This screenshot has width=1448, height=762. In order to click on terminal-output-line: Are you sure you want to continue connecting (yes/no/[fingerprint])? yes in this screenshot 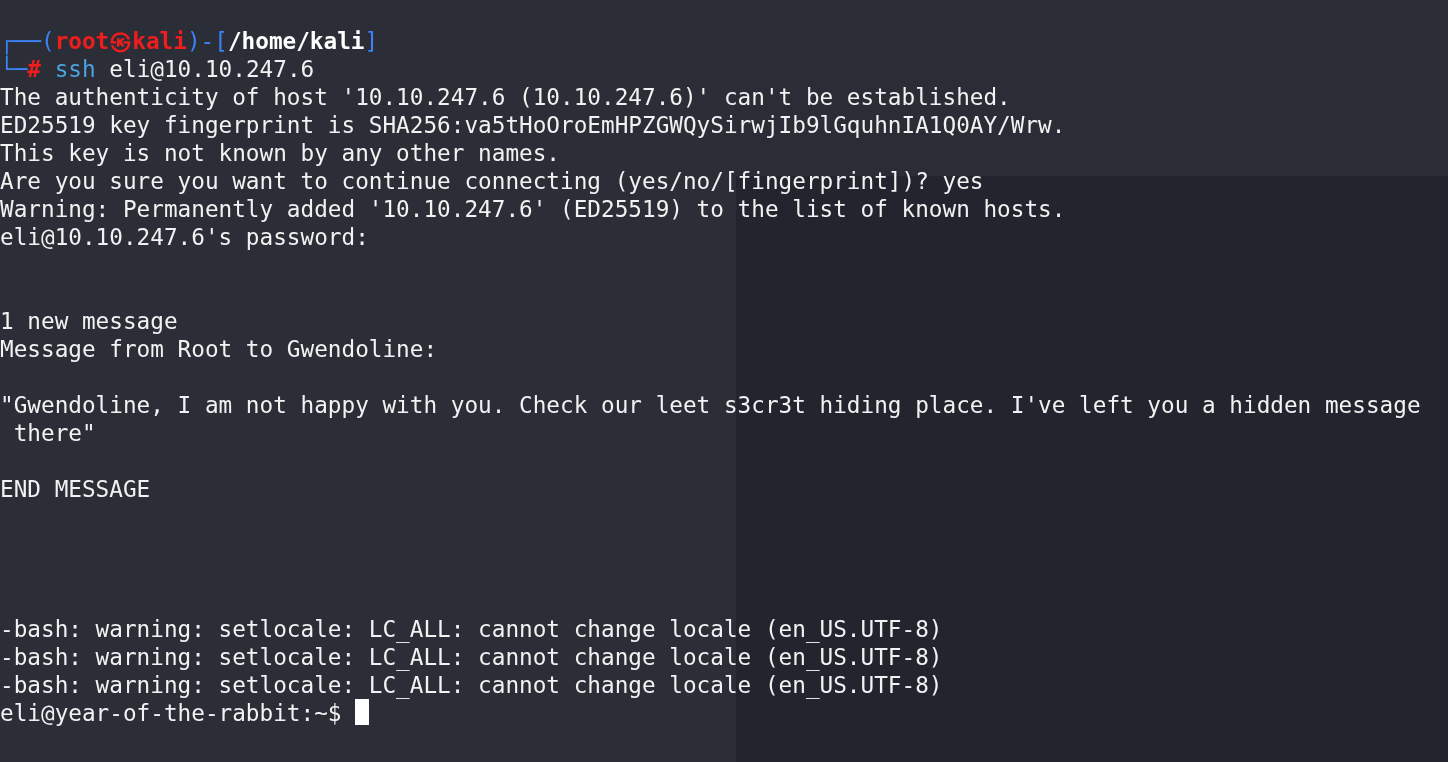, I will do `click(492, 181)`.